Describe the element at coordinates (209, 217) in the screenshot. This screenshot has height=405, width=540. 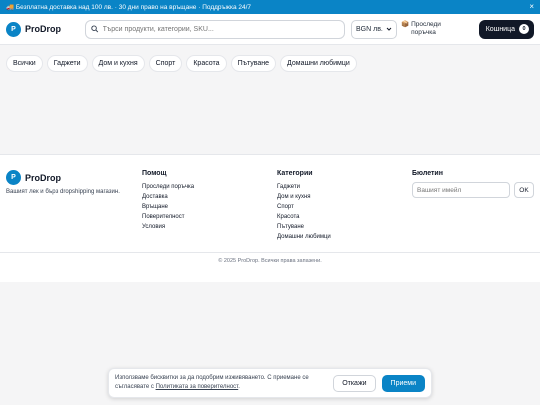
I see `footer-link-privacy: Поверителност` at that location.